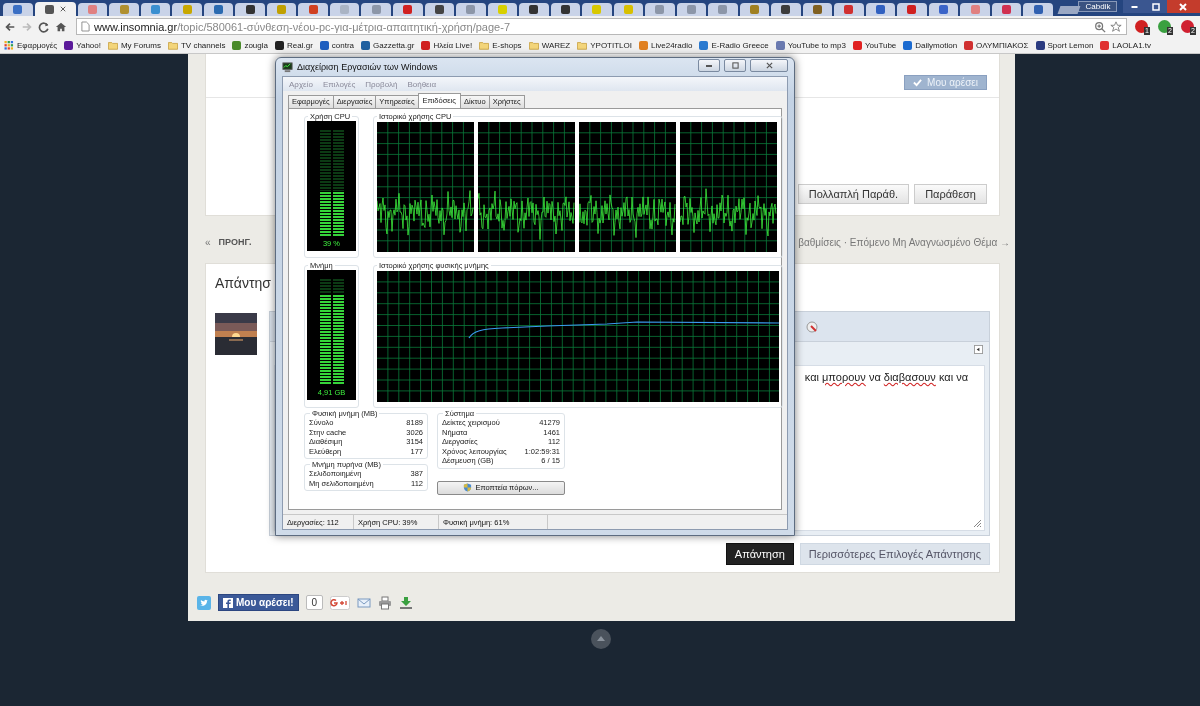 This screenshot has height=706, width=1200. What do you see at coordinates (44, 26) in the screenshot?
I see `reload-icon` at bounding box center [44, 26].